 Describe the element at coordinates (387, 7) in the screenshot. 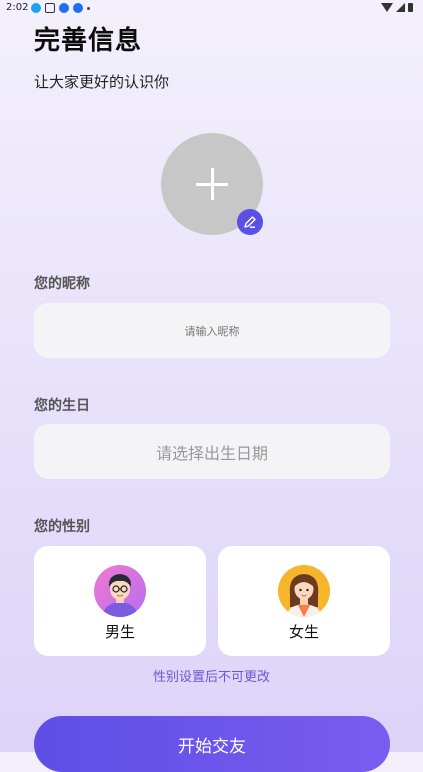

I see `wifi-icon` at that location.